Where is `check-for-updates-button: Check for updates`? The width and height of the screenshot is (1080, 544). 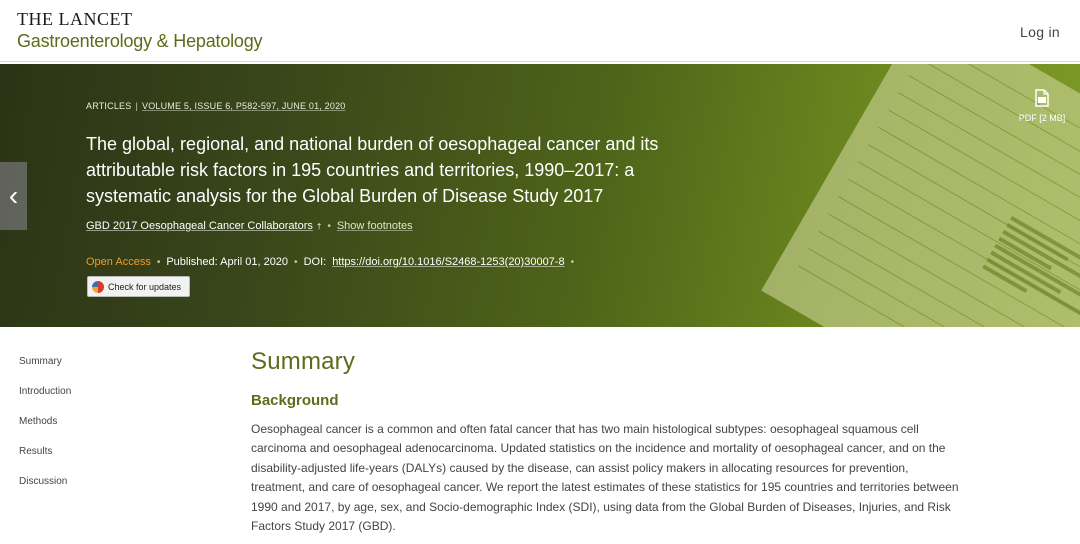 check-for-updates-button: Check for updates is located at coordinates (138, 286).